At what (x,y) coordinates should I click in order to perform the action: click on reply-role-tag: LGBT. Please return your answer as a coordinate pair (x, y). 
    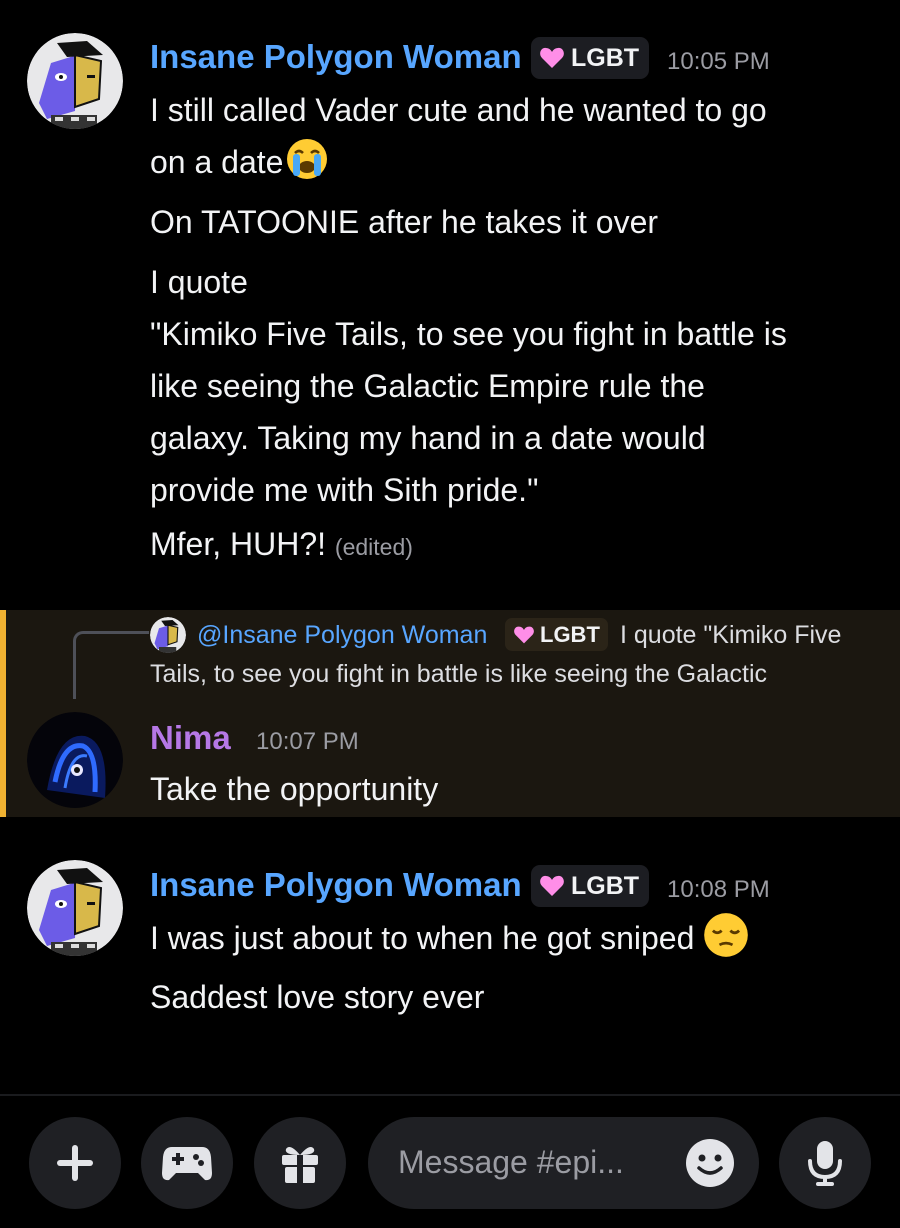
    Looking at the image, I should click on (556, 634).